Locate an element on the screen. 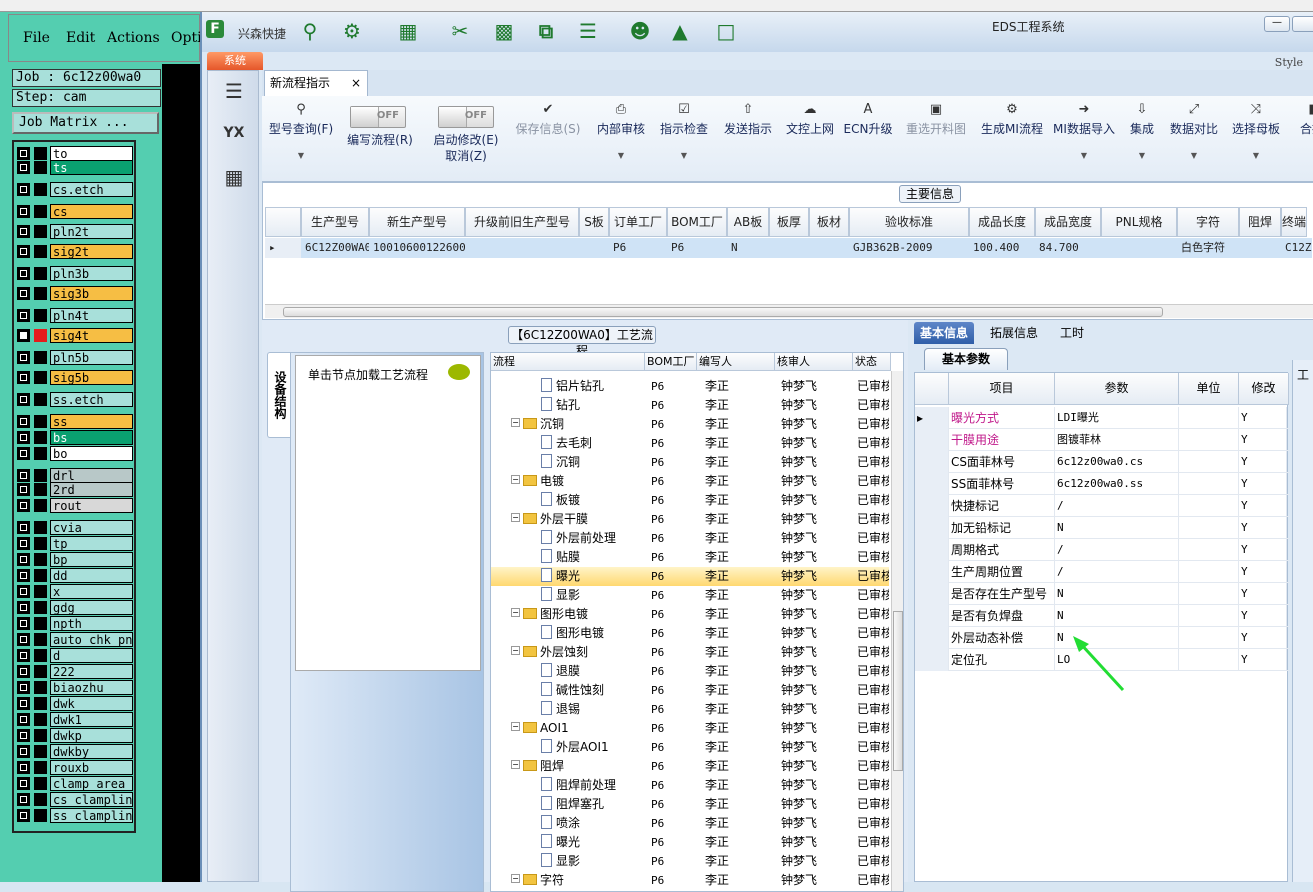  tree-header-cell: BOM工厂 is located at coordinates (671, 362).